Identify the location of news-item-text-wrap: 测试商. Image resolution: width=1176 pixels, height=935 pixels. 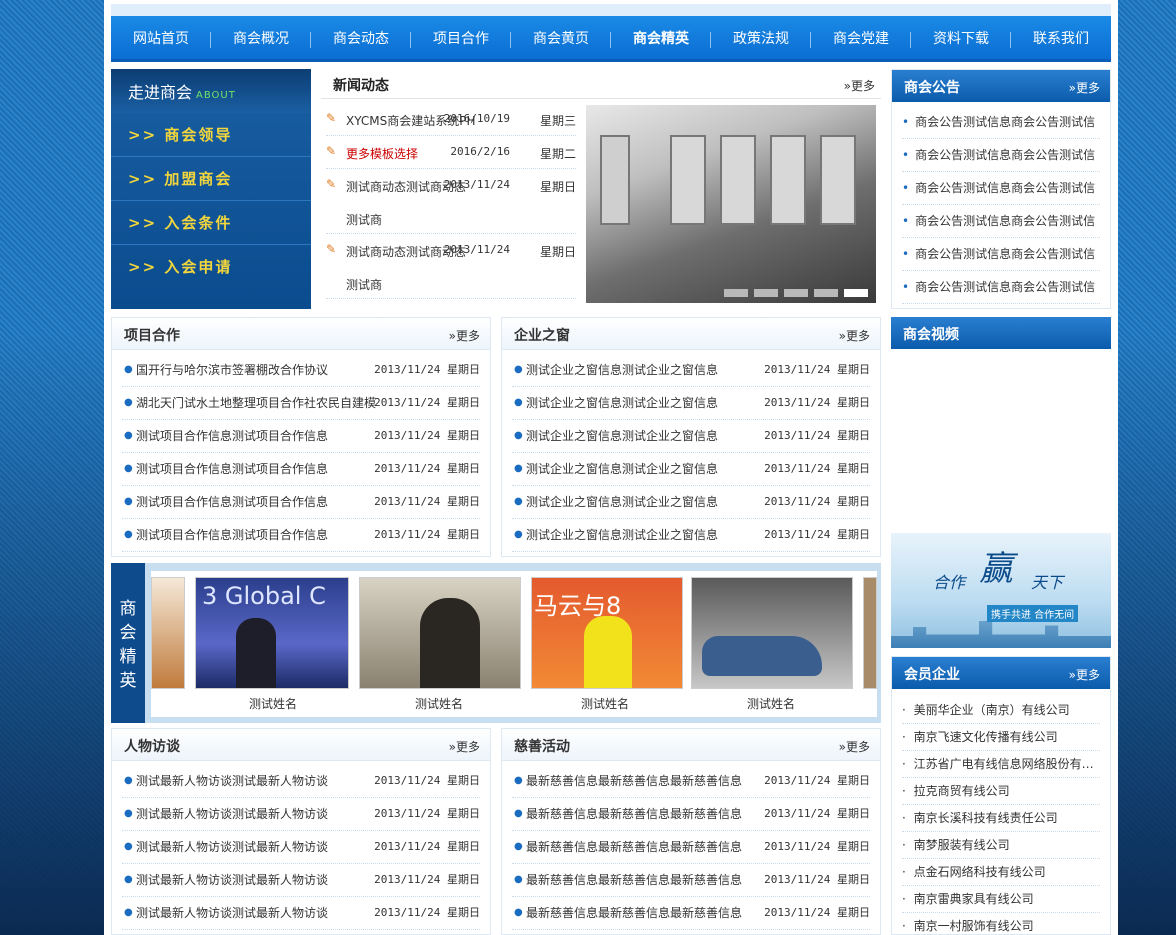
(364, 219).